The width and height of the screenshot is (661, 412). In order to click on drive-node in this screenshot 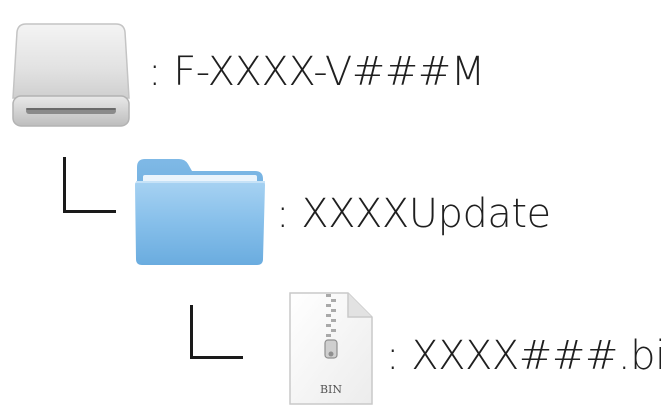, I will do `click(71, 76)`.